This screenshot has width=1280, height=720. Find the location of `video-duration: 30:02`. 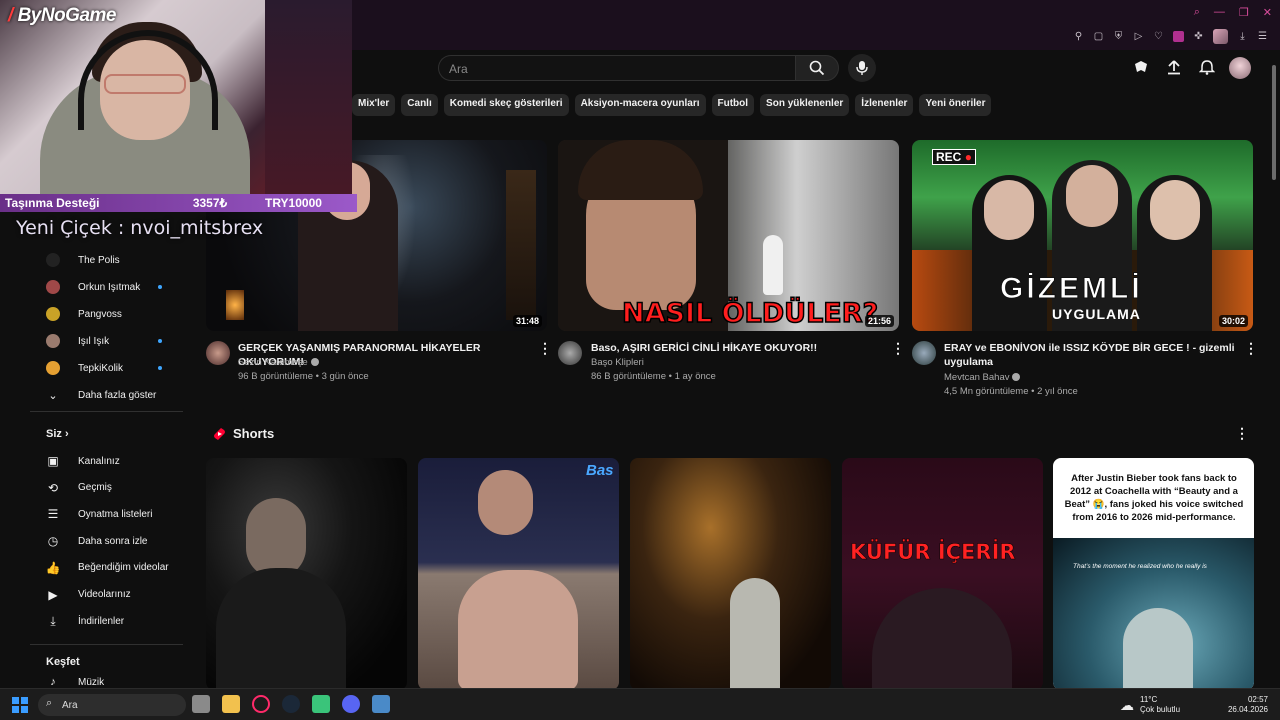

video-duration: 30:02 is located at coordinates (1233, 321).